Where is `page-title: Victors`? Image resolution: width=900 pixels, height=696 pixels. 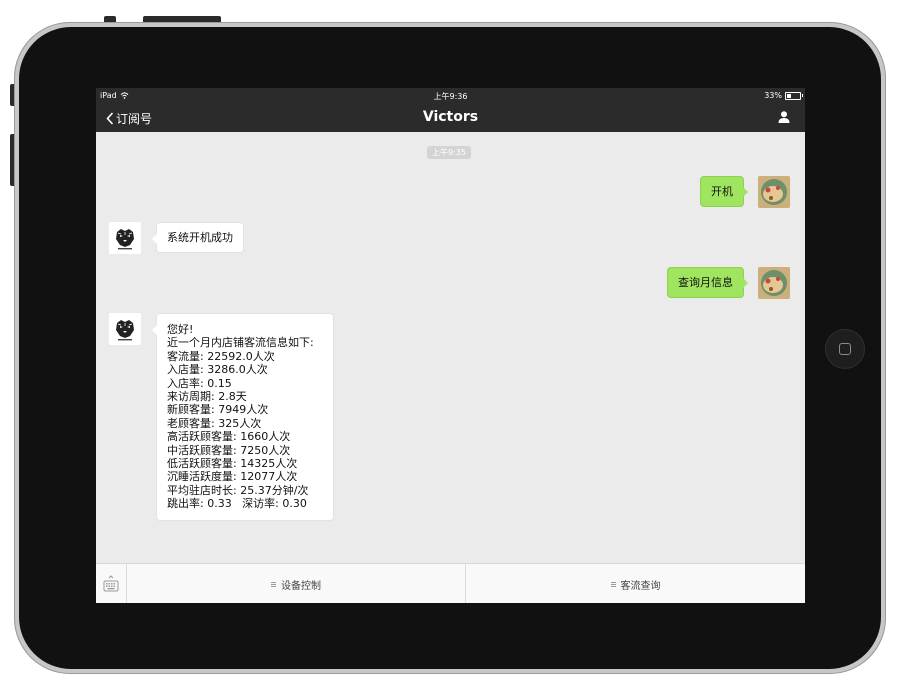 page-title: Victors is located at coordinates (450, 117).